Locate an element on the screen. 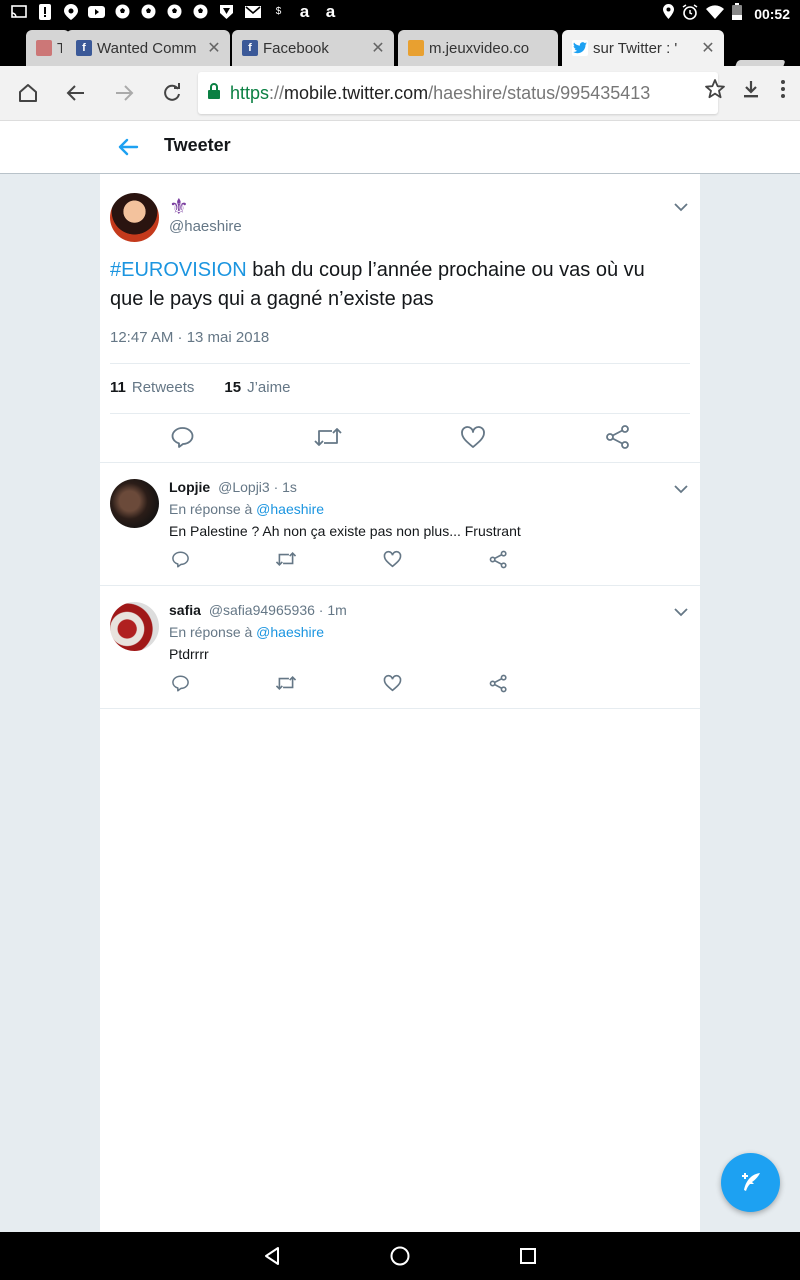 This screenshot has width=800, height=1280. tweet-stats: 11 Retweets 15 J’aime is located at coordinates (215, 387).